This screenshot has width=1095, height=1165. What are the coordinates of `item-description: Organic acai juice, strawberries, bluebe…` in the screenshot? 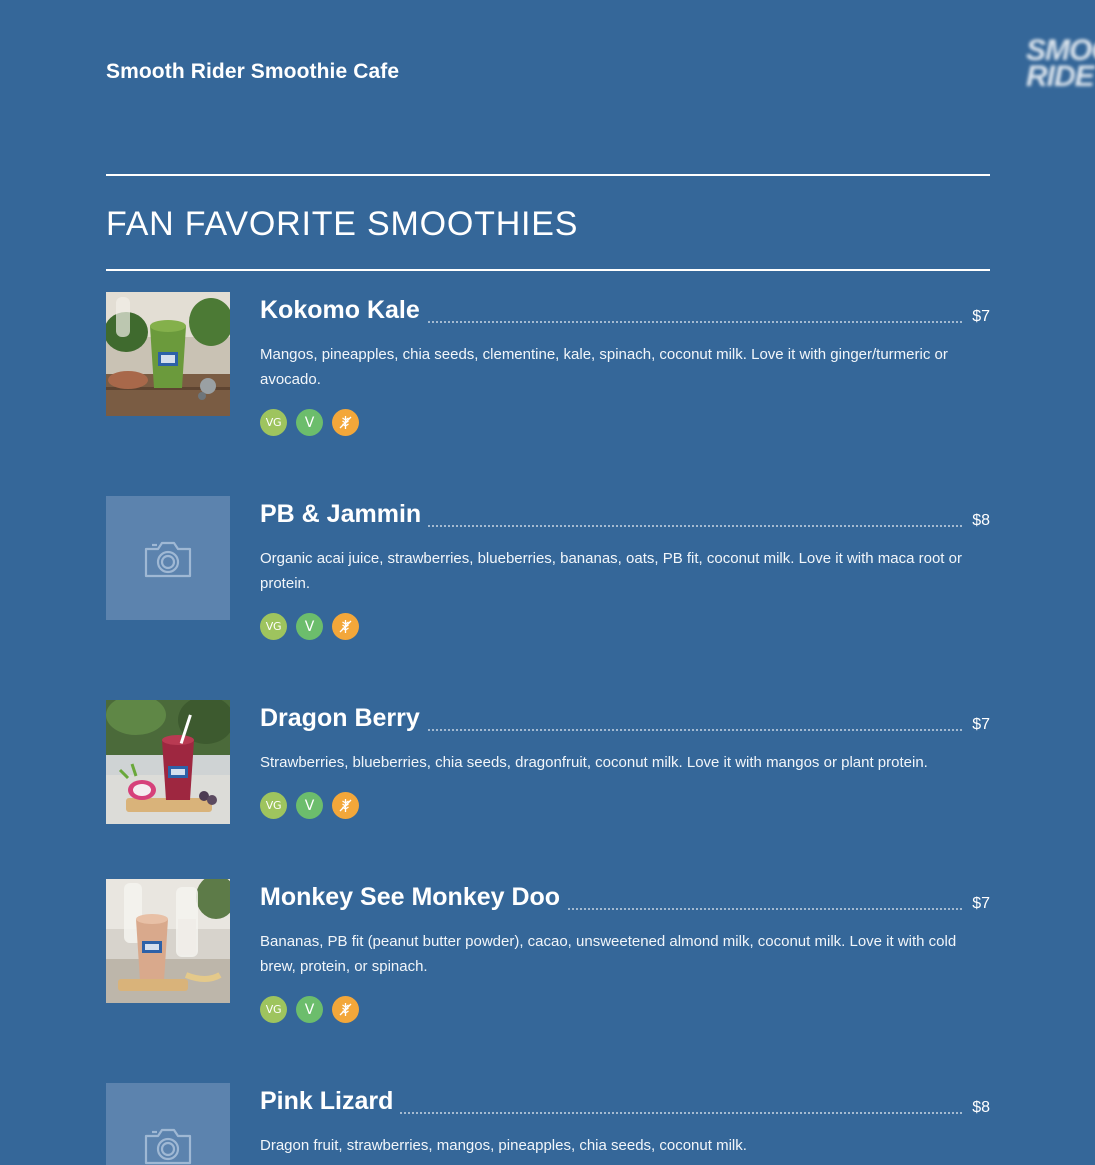 It's located at (611, 571).